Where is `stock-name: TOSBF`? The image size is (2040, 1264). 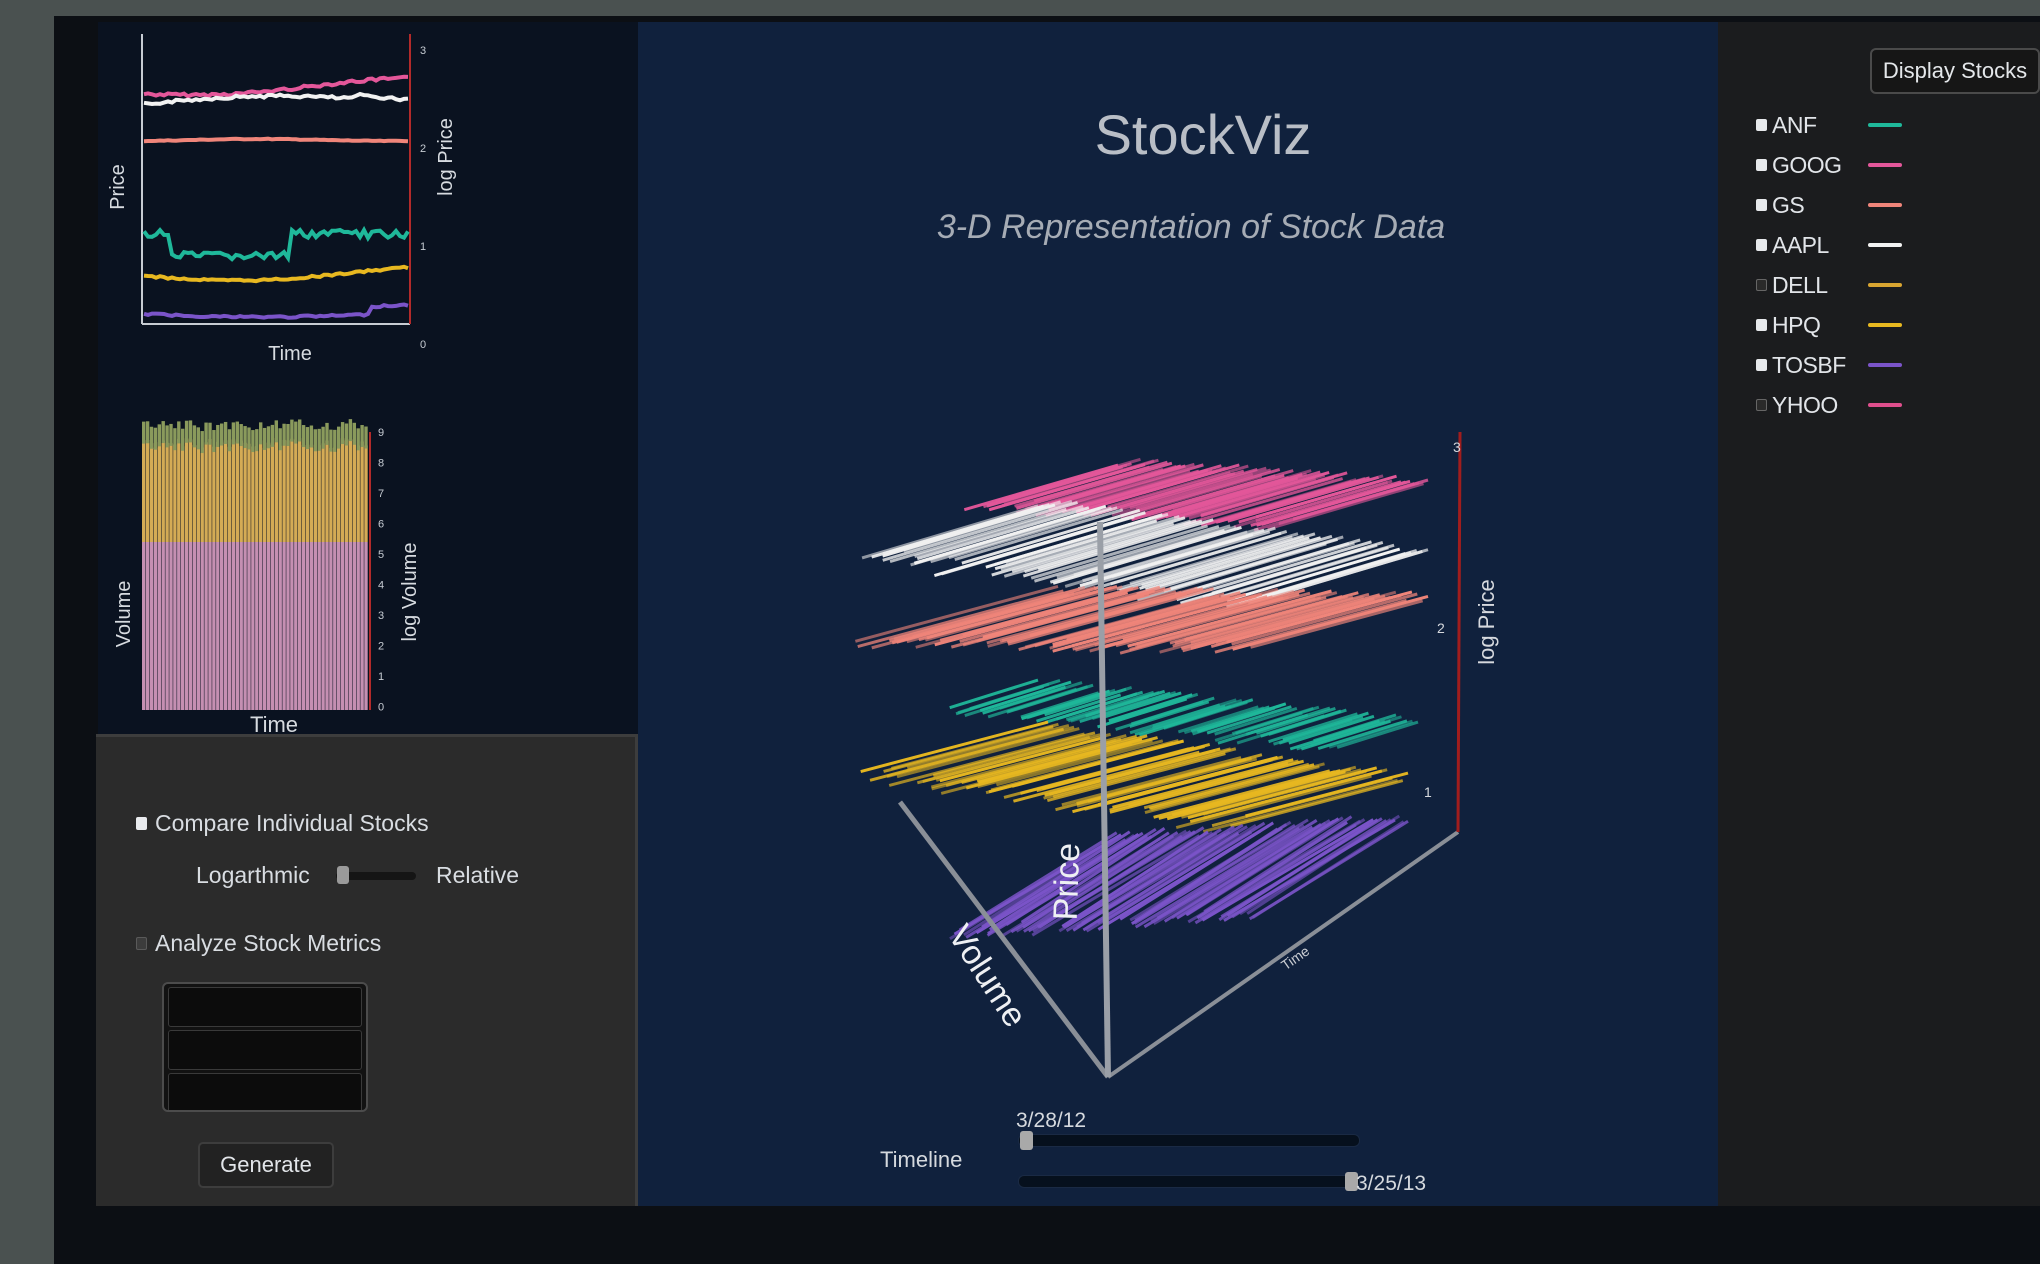
stock-name: TOSBF is located at coordinates (1809, 364).